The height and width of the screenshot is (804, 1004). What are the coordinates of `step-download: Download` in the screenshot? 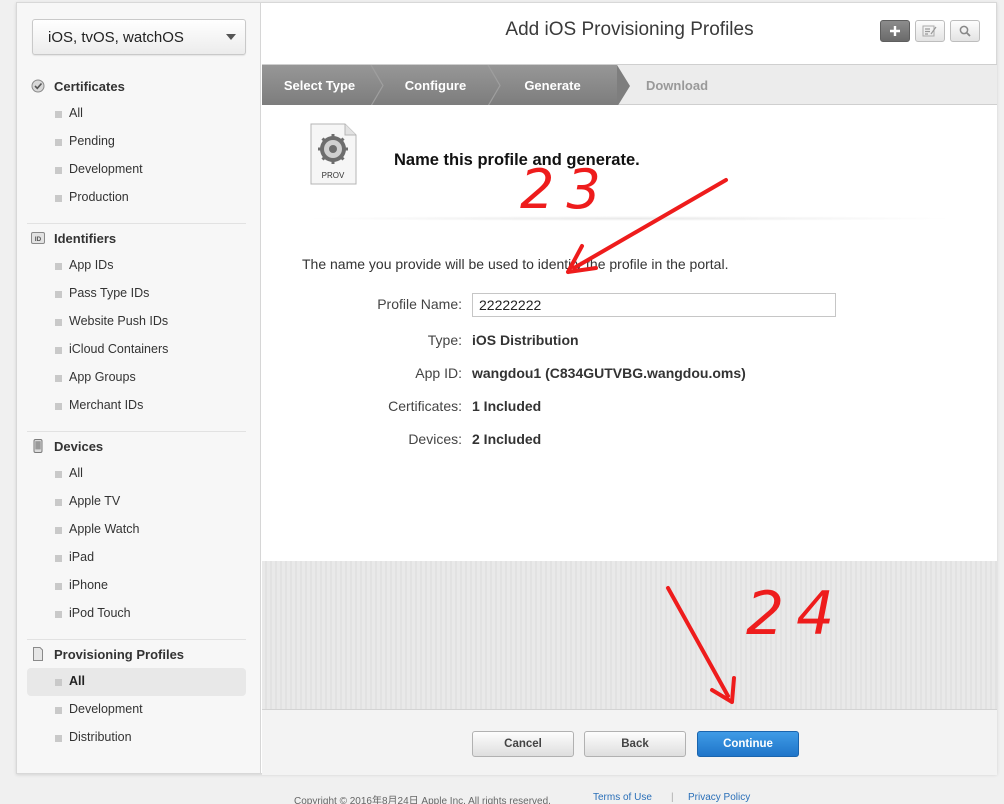 It's located at (677, 85).